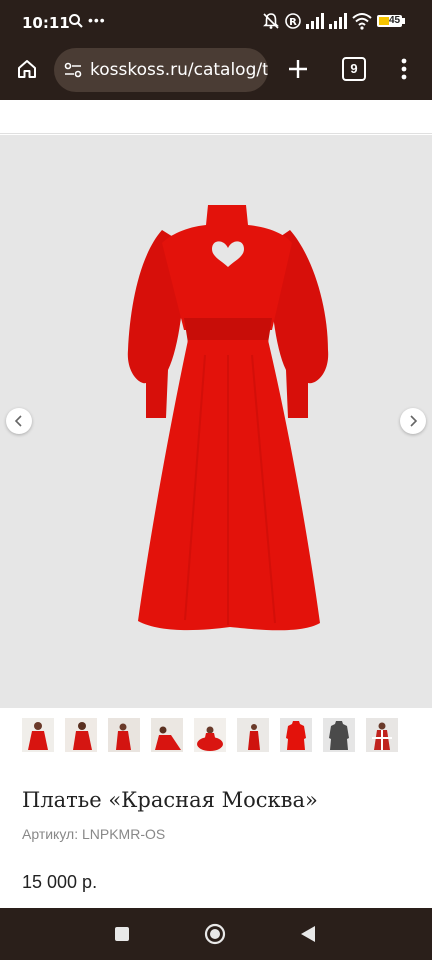 The image size is (432, 960). I want to click on battery-level: 45, so click(395, 20).